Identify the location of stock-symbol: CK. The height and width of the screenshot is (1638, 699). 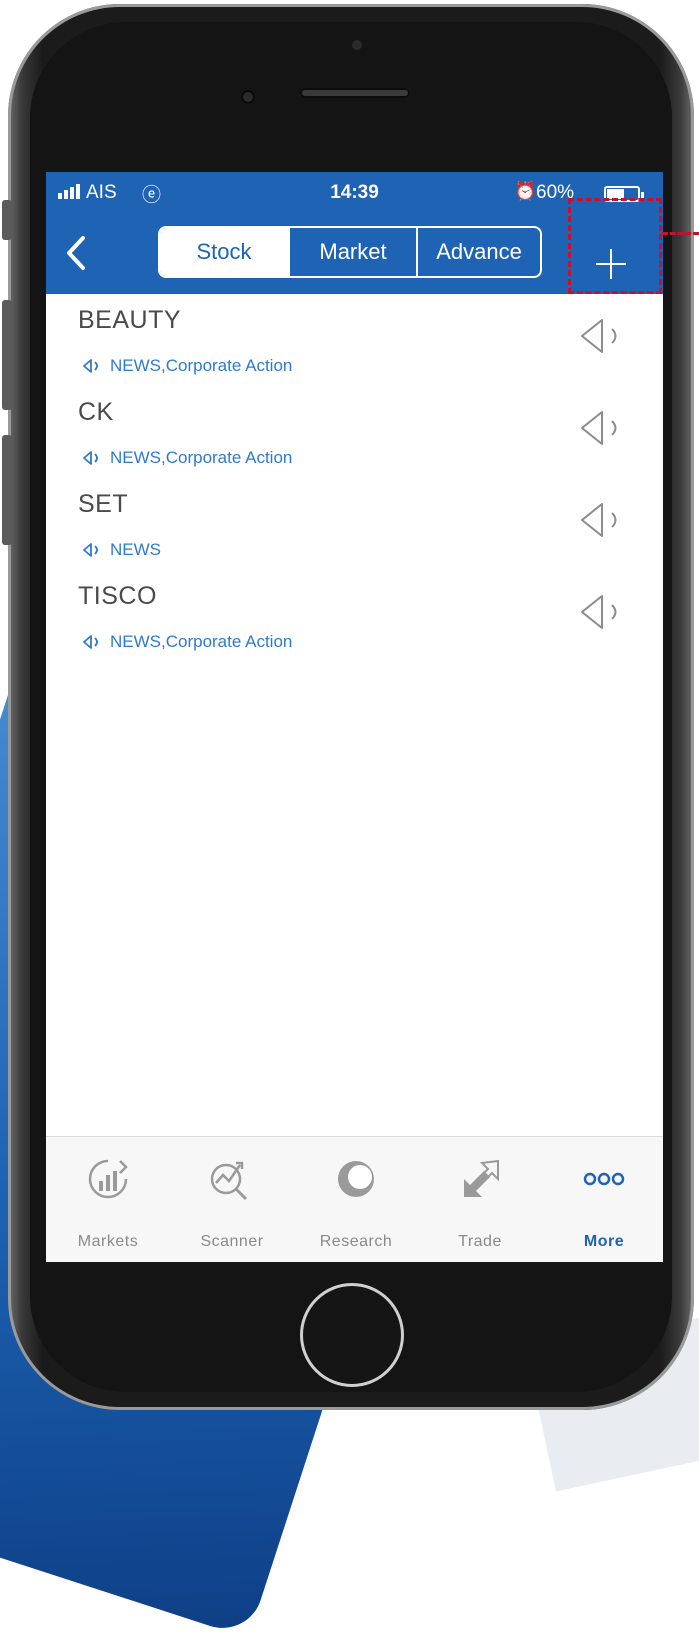
(96, 412).